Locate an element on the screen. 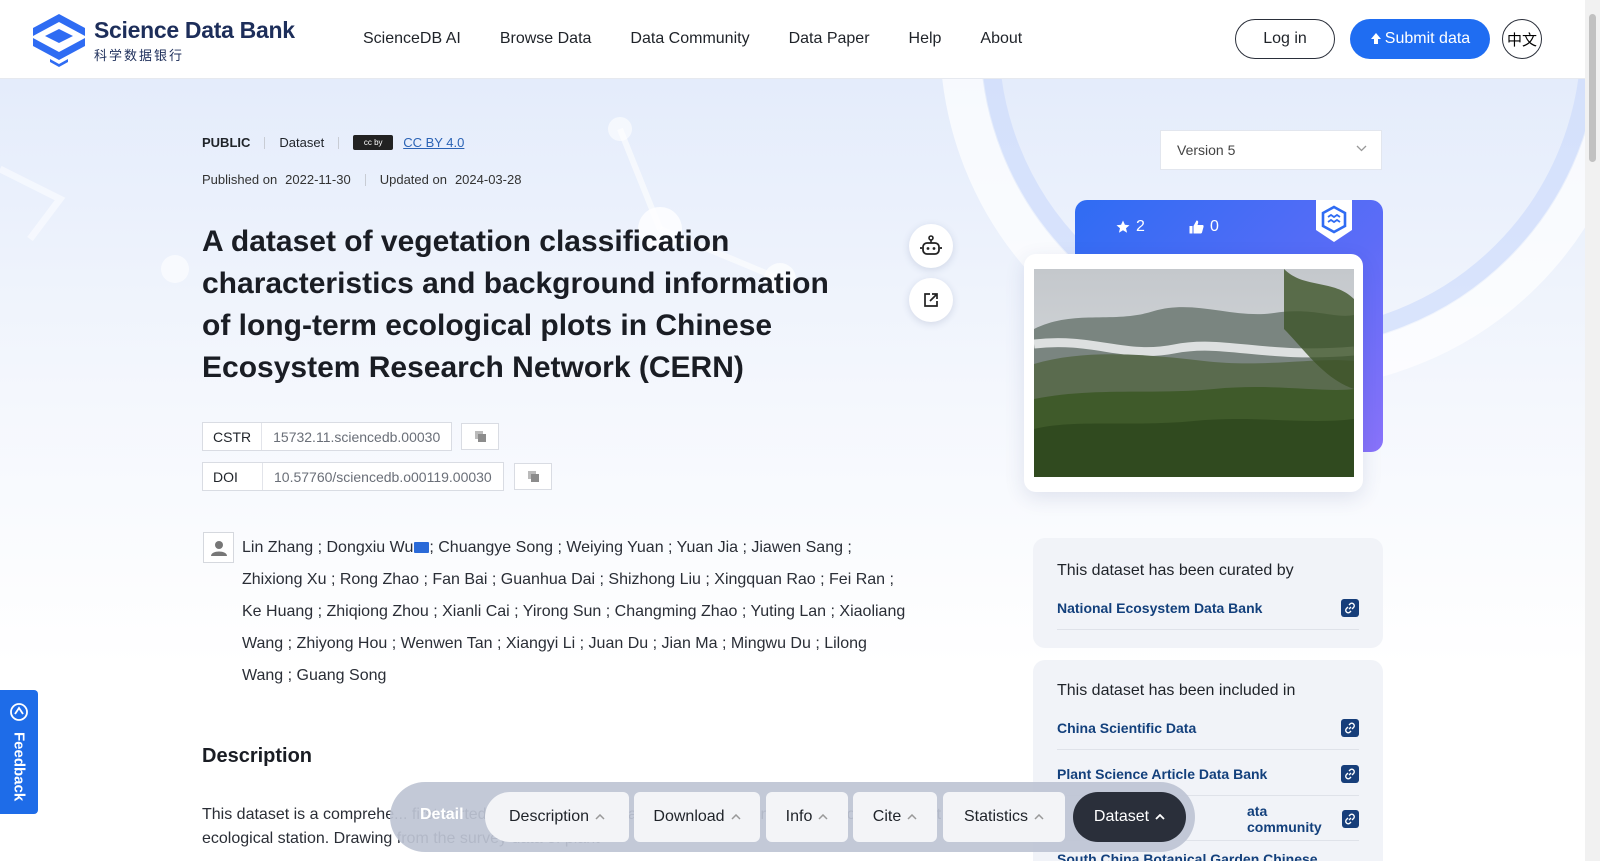  published-label: Published on is located at coordinates (240, 179).